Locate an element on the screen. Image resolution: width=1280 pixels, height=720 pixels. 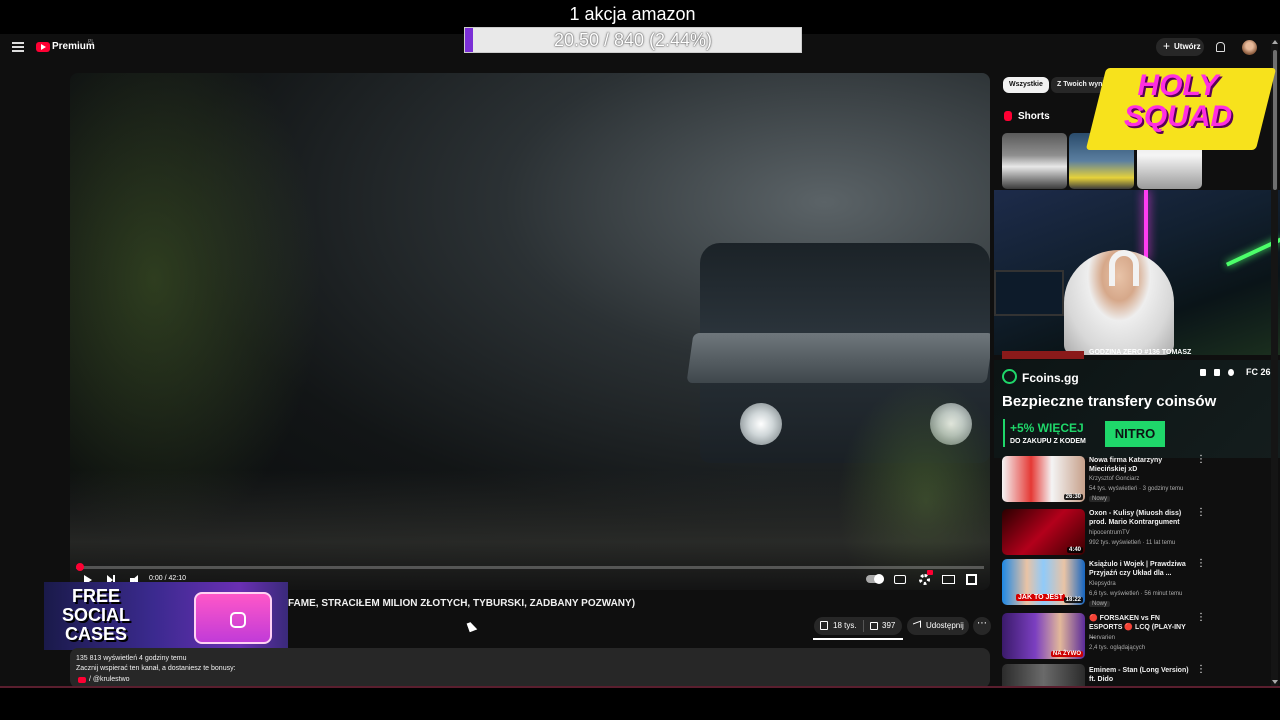
goal-progress-text: 20.50 / 840 (2.44%) is located at coordinates (633, 40).